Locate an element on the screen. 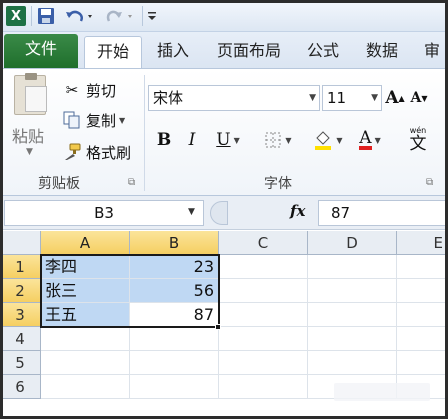 Image resolution: width=448 pixels, height=419 pixels. cell-b1: 23 is located at coordinates (174, 267).